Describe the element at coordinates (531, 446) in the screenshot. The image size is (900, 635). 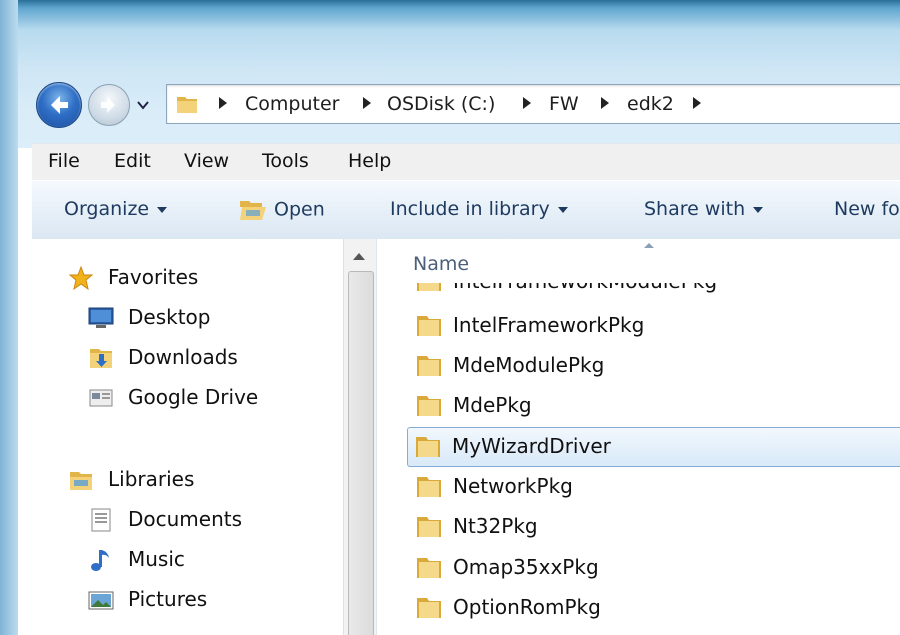
I see `file-name: MyWizardDriver` at that location.